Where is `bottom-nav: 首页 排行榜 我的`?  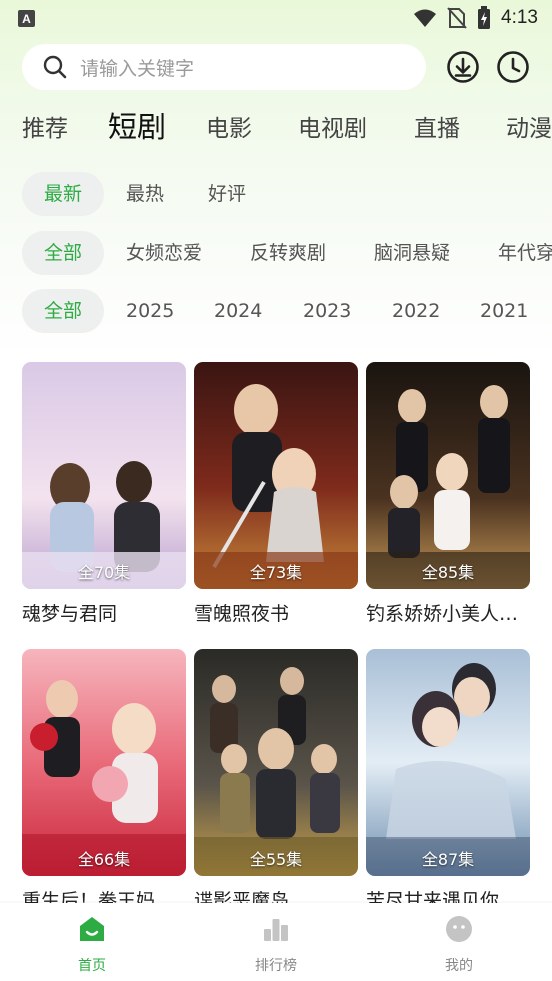
bottom-nav: 首页 排行榜 我的 is located at coordinates (276, 942).